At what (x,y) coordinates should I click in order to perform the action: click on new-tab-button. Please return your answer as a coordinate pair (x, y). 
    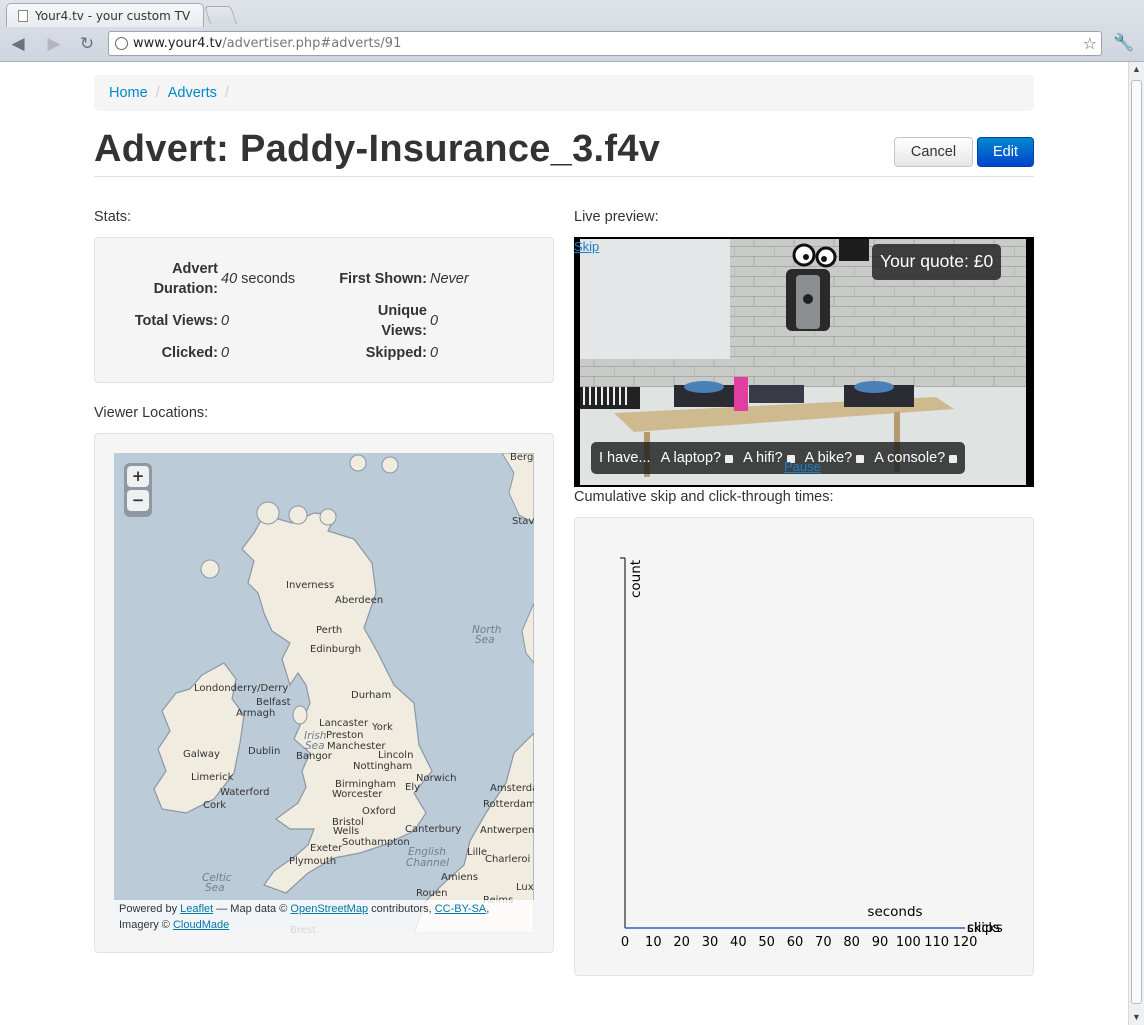
    Looking at the image, I should click on (220, 15).